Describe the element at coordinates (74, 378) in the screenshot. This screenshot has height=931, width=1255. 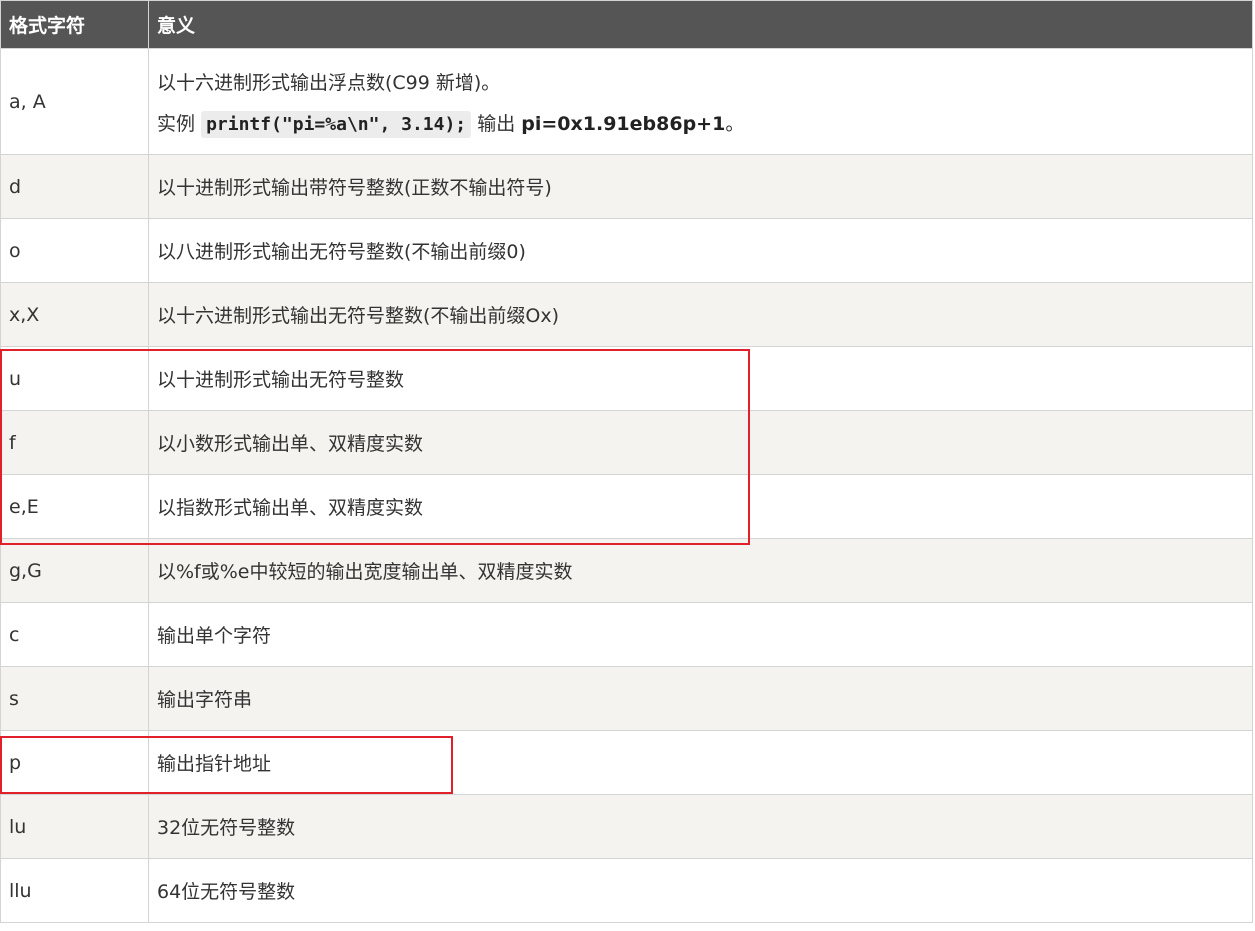
I see `format-cell: u` at that location.